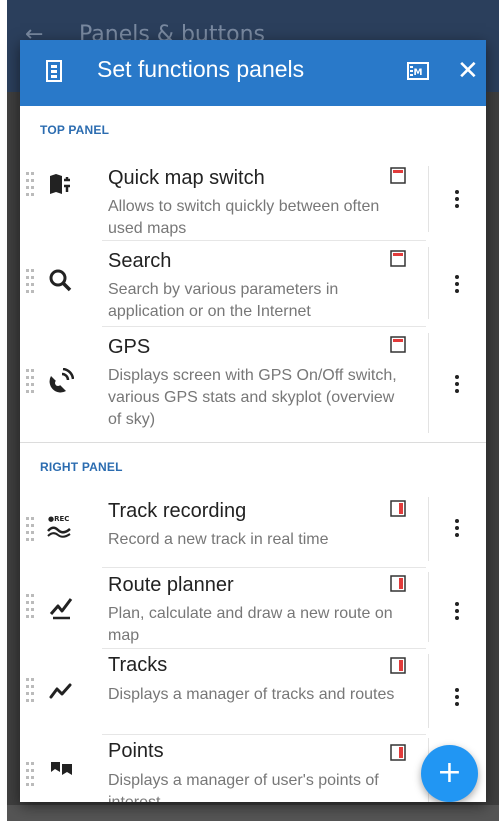 This screenshot has height=821, width=499. I want to click on item-title: Search, so click(140, 261).